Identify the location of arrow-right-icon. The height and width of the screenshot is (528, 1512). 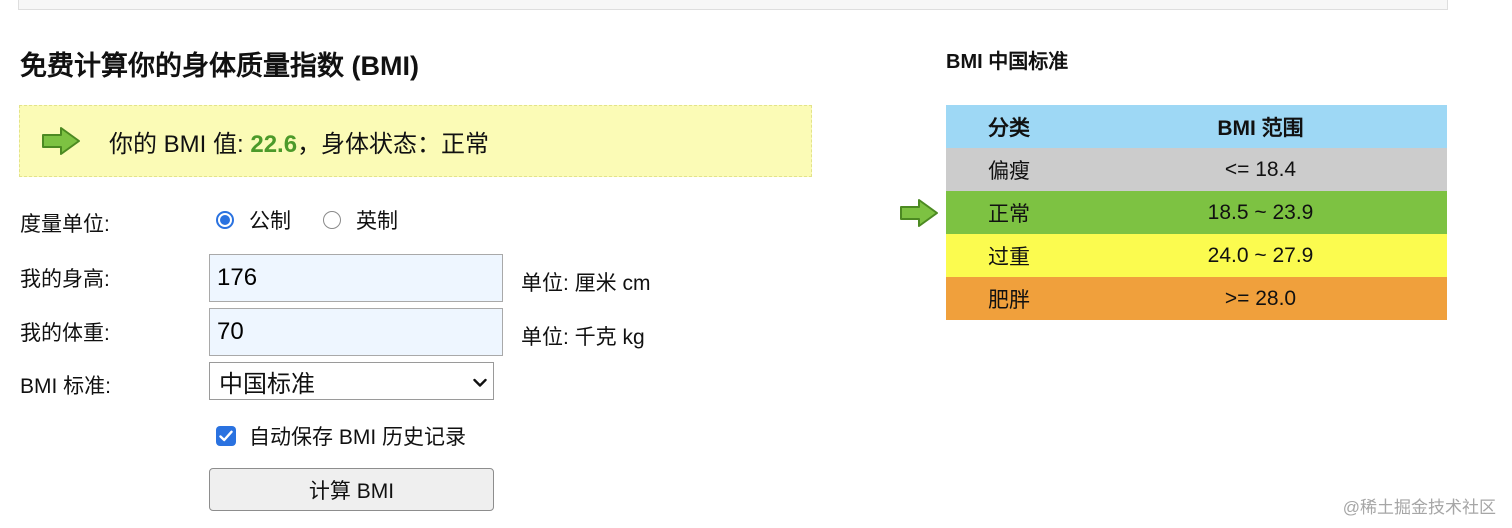
(61, 141).